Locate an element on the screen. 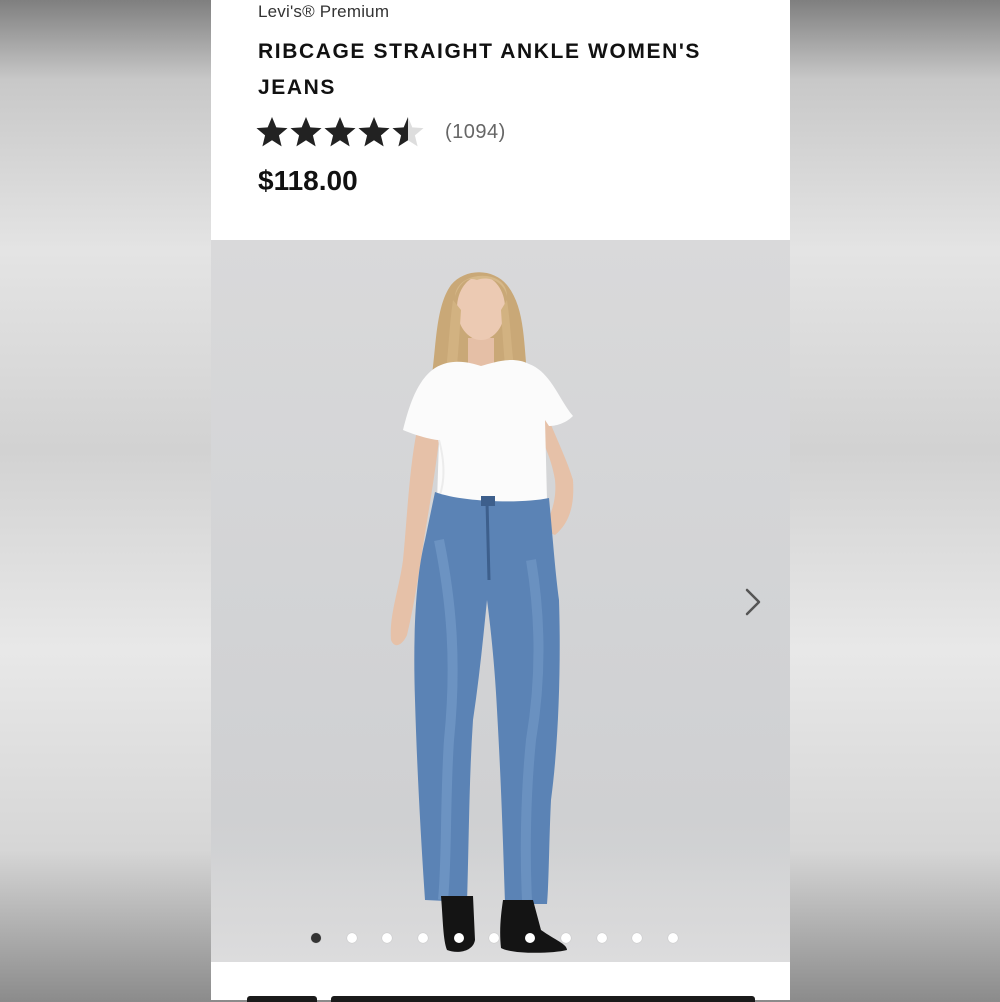  brand-name: Levi's® Premium is located at coordinates (323, 12).